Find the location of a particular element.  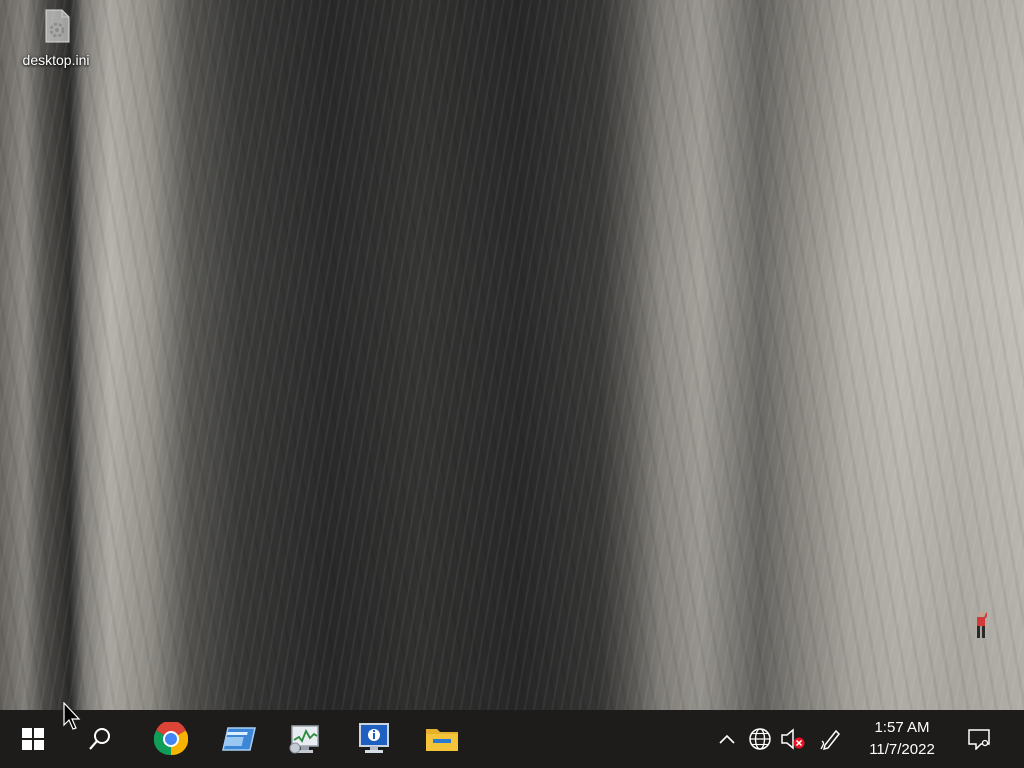

taskbar-app-performance-monitor is located at coordinates (306, 739).